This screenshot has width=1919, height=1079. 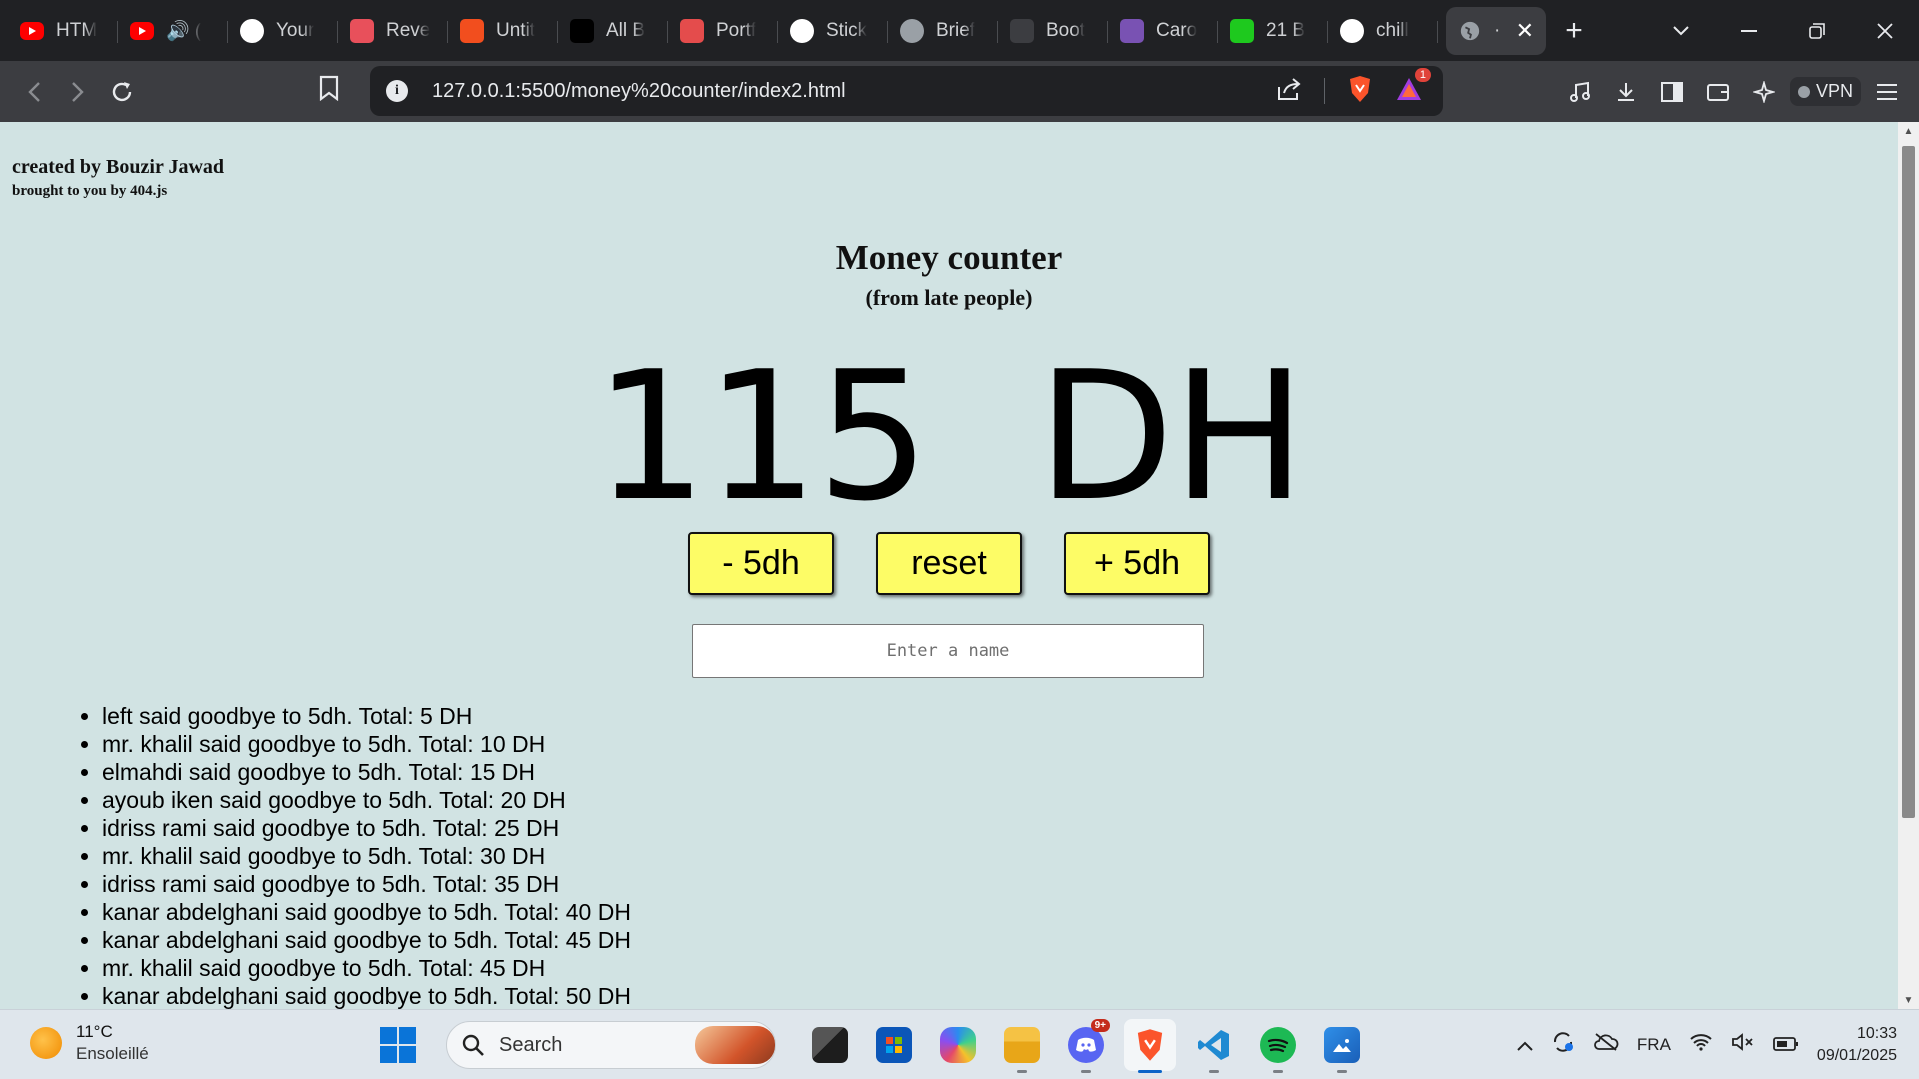 What do you see at coordinates (949, 563) in the screenshot?
I see `reset-button: reset` at bounding box center [949, 563].